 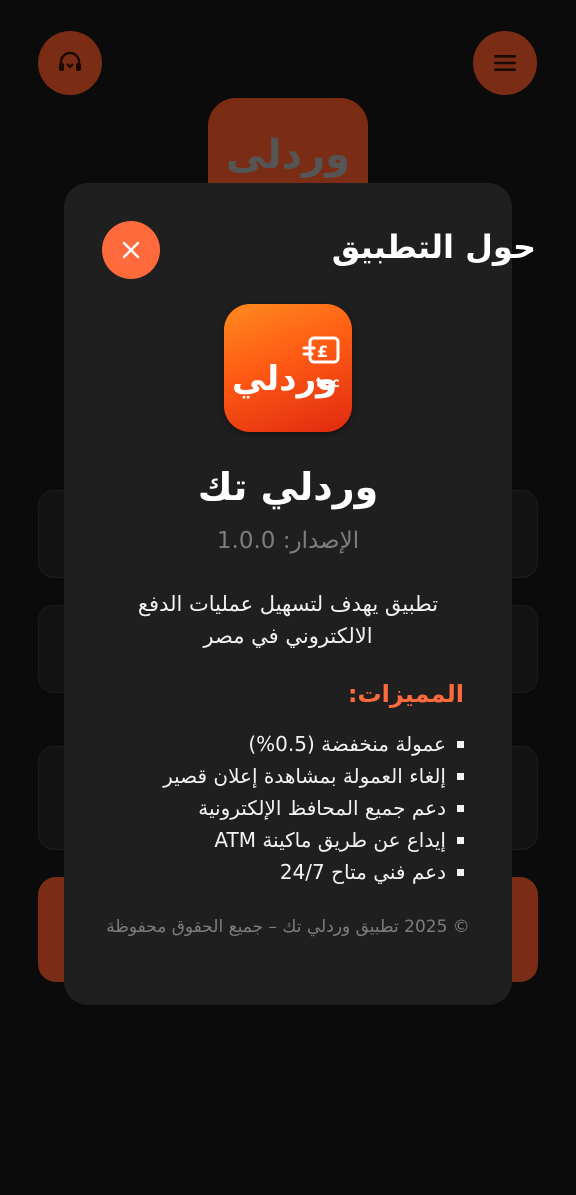 I want to click on feature-item-support: دعم فني متاح 24/7, so click(x=284, y=872).